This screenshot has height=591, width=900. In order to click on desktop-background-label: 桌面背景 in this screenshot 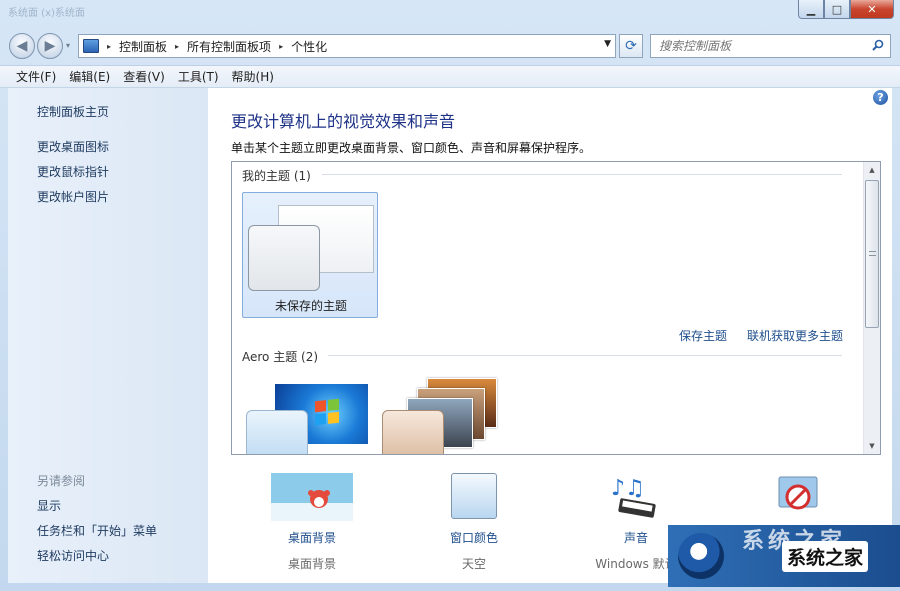, I will do `click(312, 537)`.